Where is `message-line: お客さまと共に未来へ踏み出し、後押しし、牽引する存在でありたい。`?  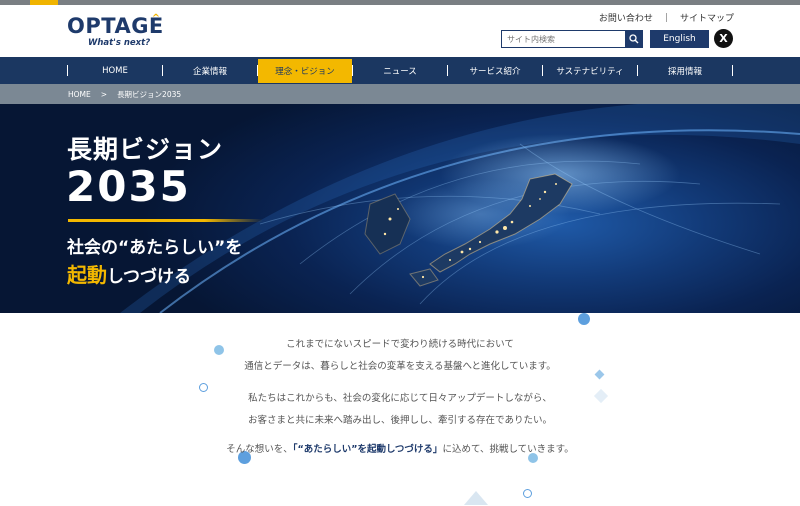 message-line: お客さまと共に未来へ踏み出し、後押しし、牽引する存在でありたい。 is located at coordinates (400, 420).